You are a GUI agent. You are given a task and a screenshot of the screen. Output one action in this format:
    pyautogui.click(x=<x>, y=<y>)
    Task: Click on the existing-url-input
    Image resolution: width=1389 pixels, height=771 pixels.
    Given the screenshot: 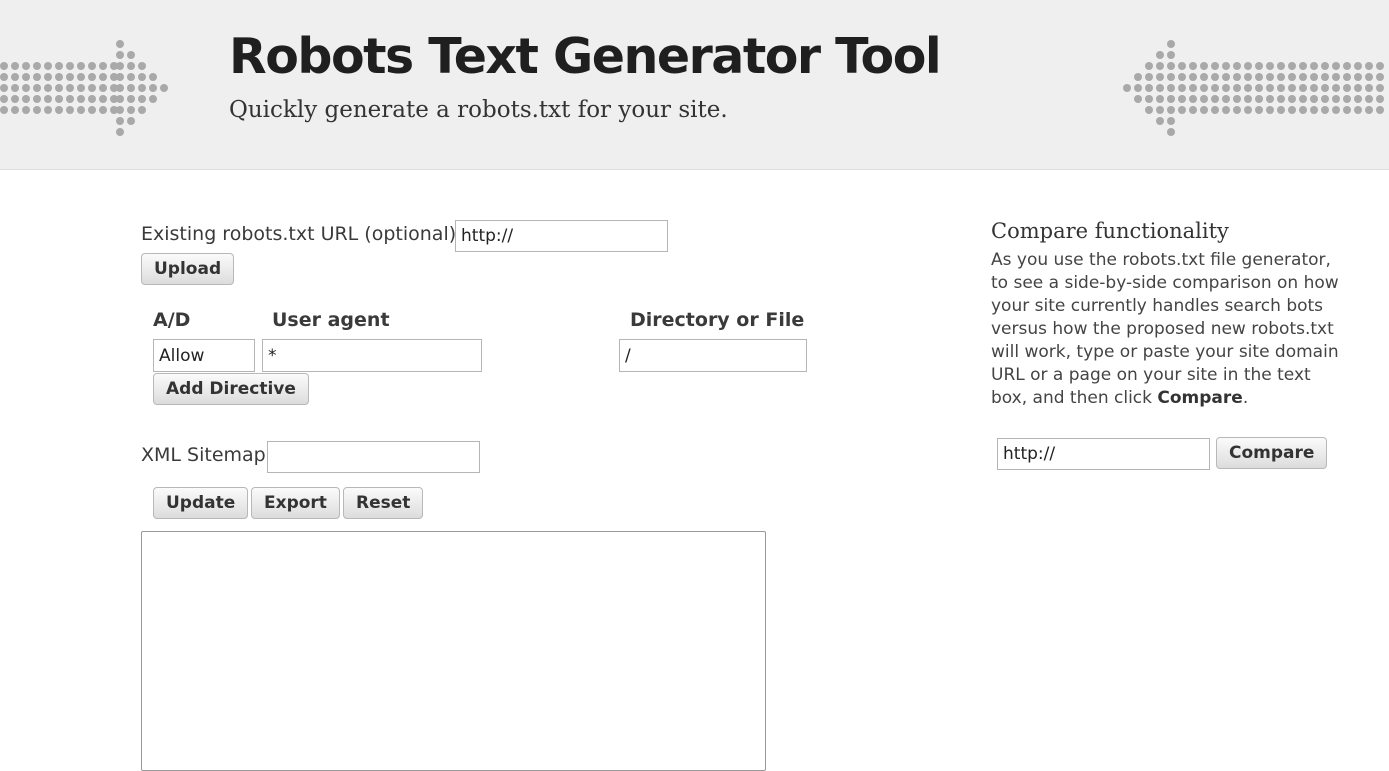 What is the action you would take?
    pyautogui.click(x=561, y=236)
    